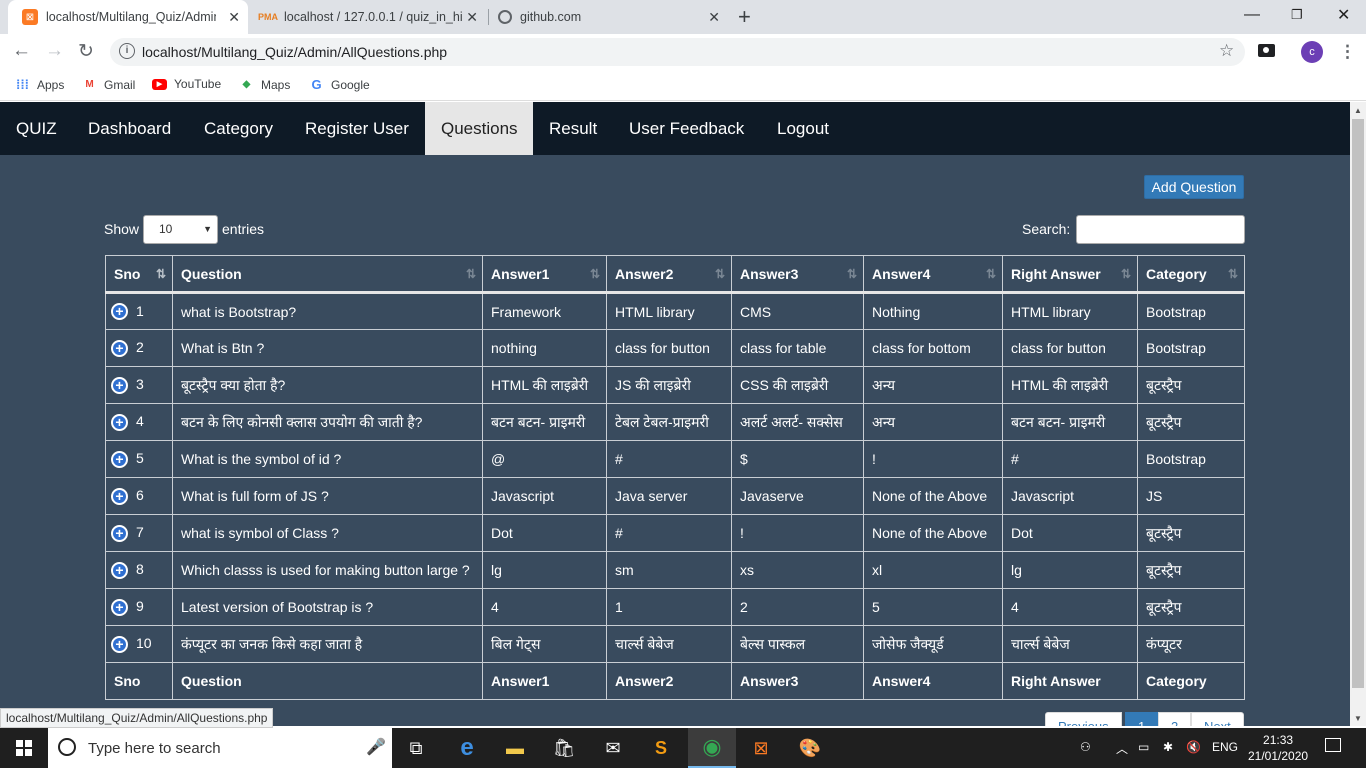  Describe the element at coordinates (129, 128) in the screenshot. I see `nav-item-dashboard: Dashboard` at that location.